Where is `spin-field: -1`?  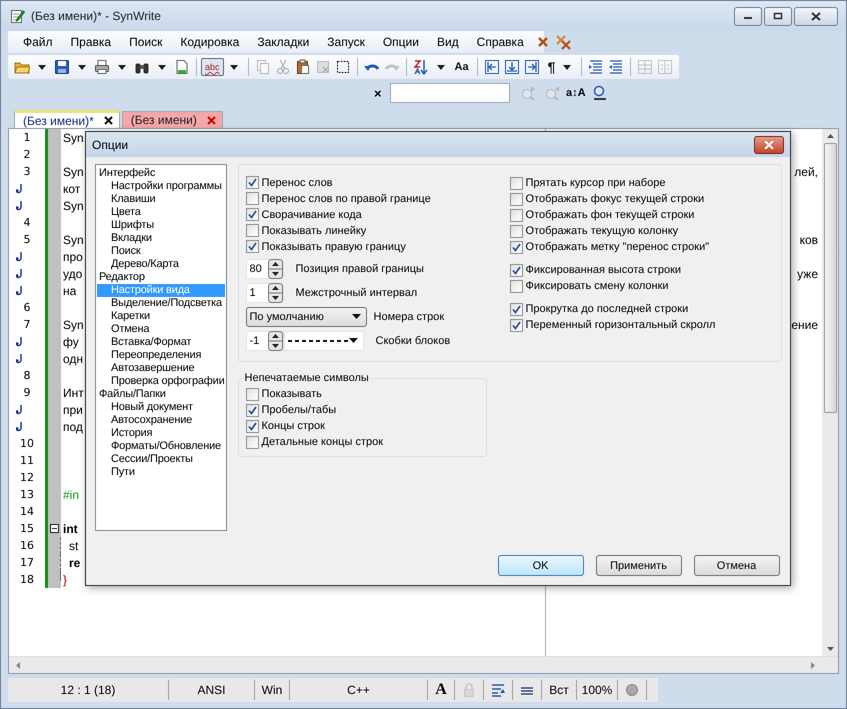 spin-field: -1 is located at coordinates (265, 341).